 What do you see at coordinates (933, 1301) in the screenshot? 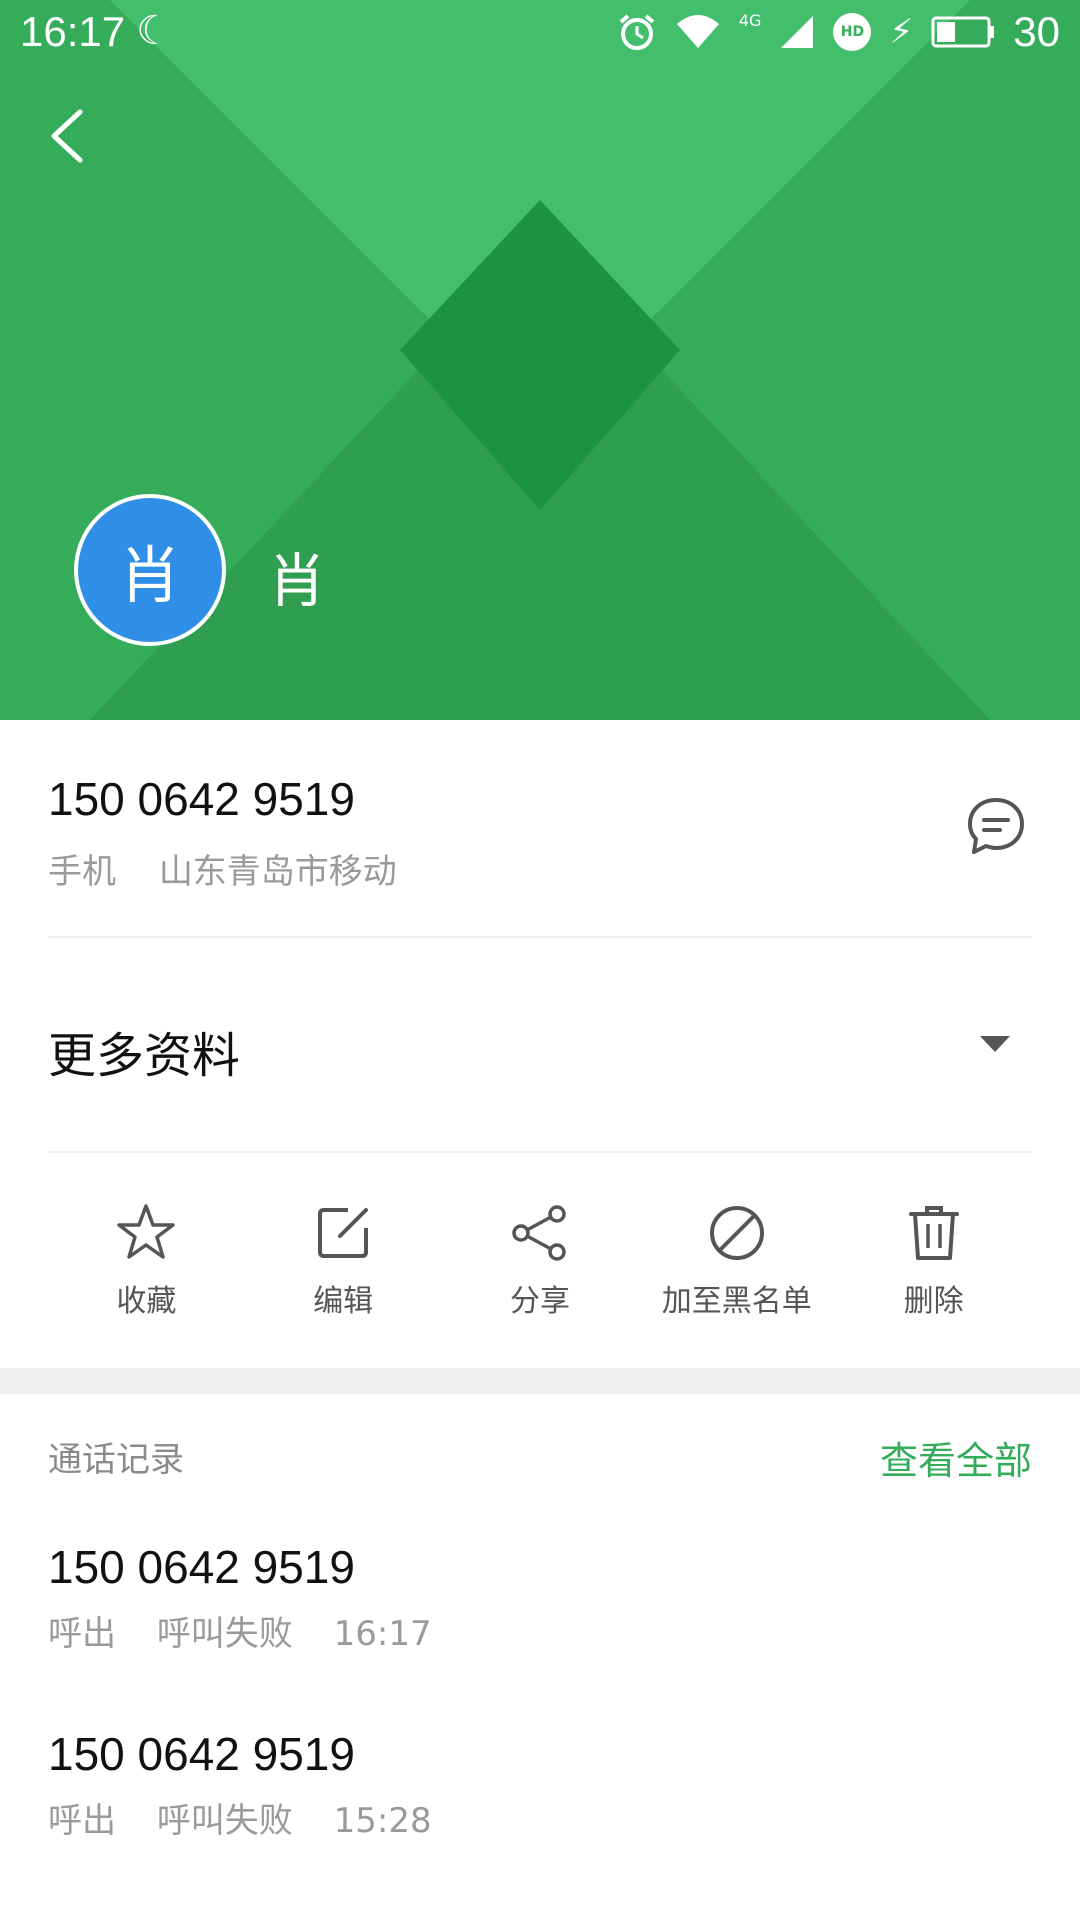
I see `delete-label: 删除` at bounding box center [933, 1301].